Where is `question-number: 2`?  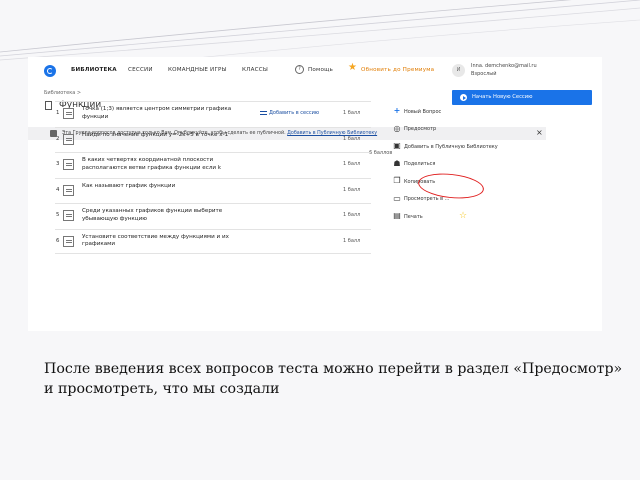
question-number: 2 is located at coordinates (58, 138).